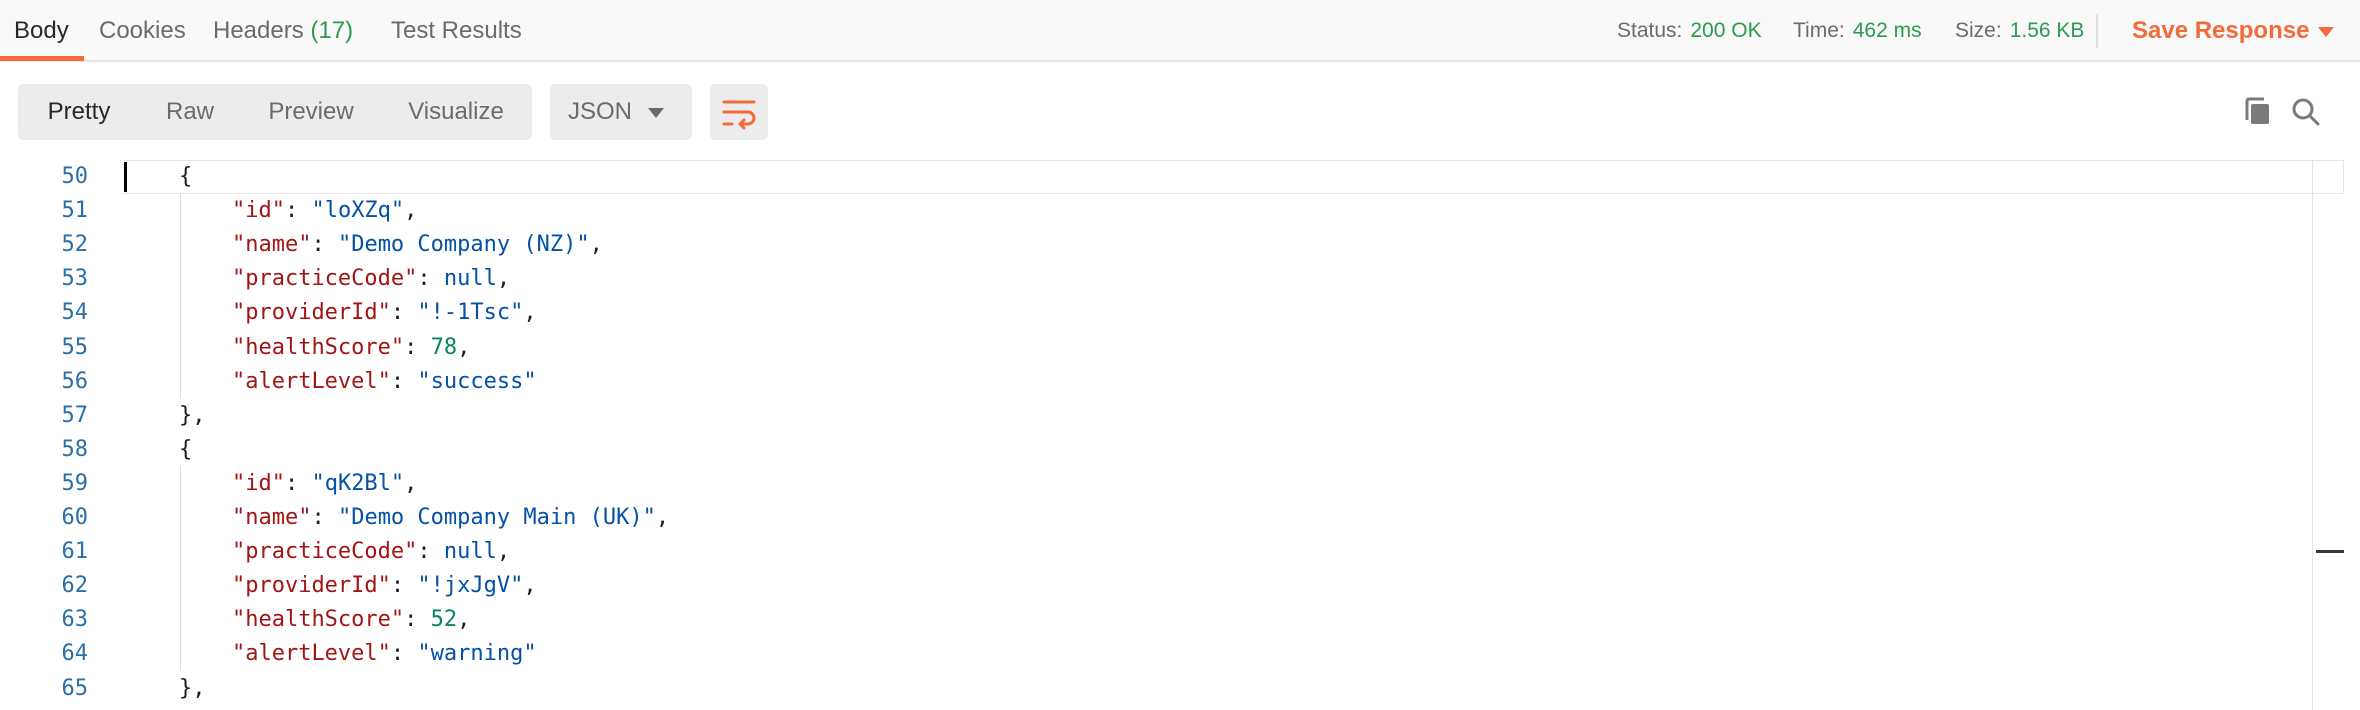 This screenshot has height=710, width=2360. I want to click on status-value: 200 OK, so click(1726, 30).